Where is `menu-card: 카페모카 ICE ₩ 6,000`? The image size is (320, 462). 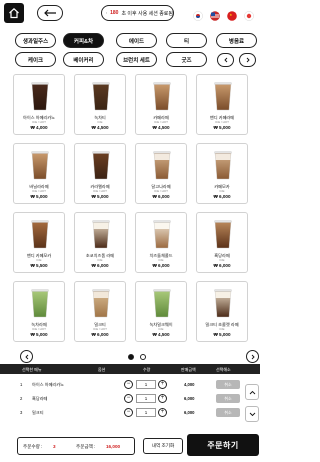 menu-card: 카페모카 ICE ₩ 6,000 is located at coordinates (222, 173).